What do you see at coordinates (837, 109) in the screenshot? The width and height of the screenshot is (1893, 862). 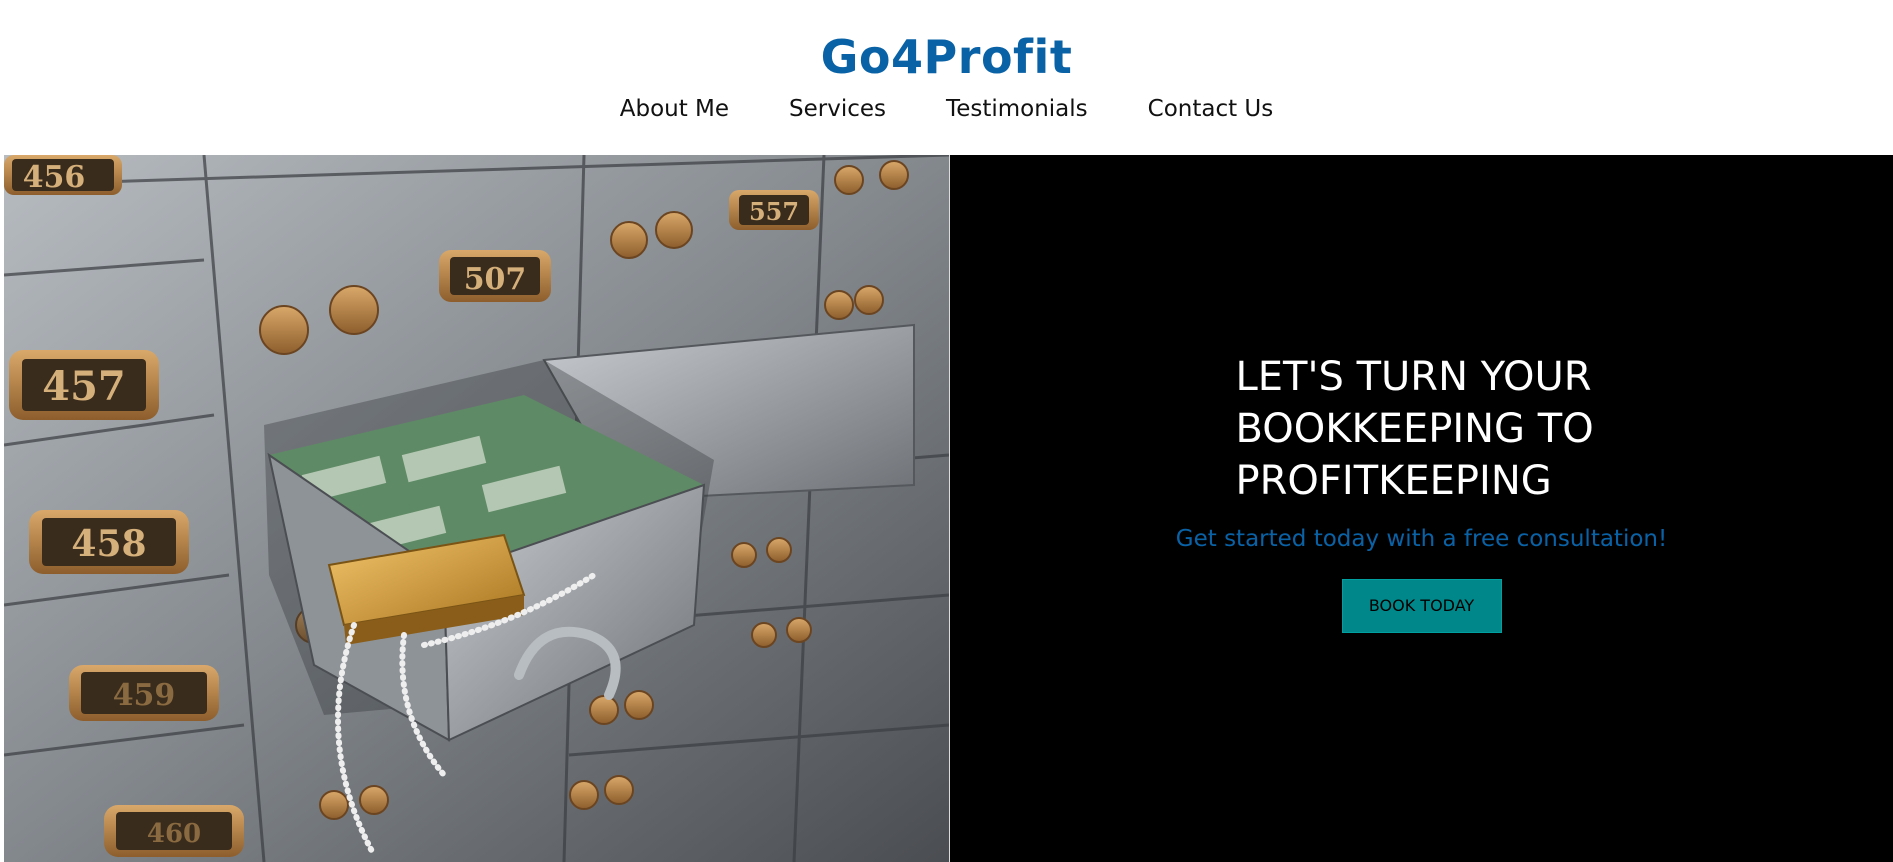 I see `nav-item-services: Services` at bounding box center [837, 109].